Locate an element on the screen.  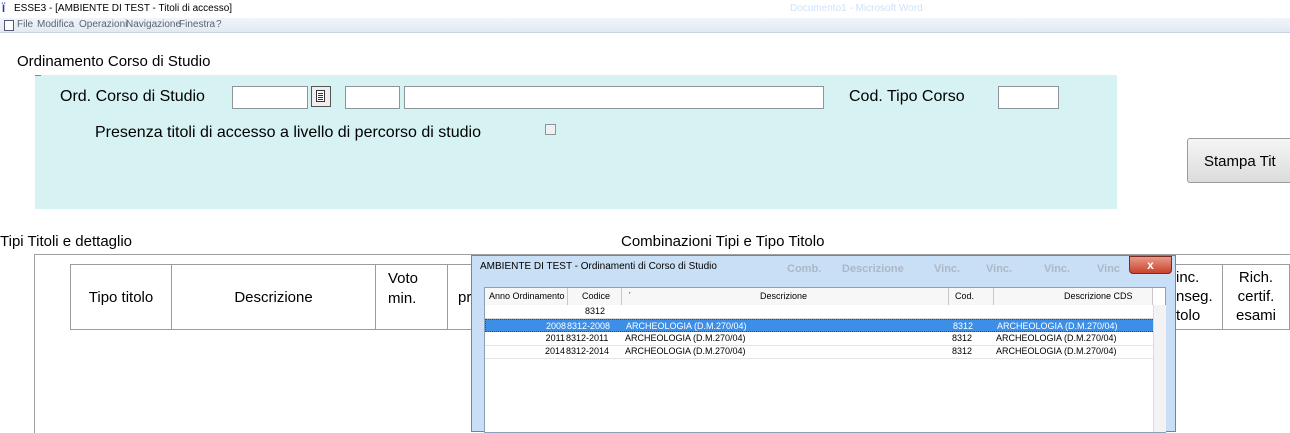
col-descrizione: Descrizione is located at coordinates (273, 297).